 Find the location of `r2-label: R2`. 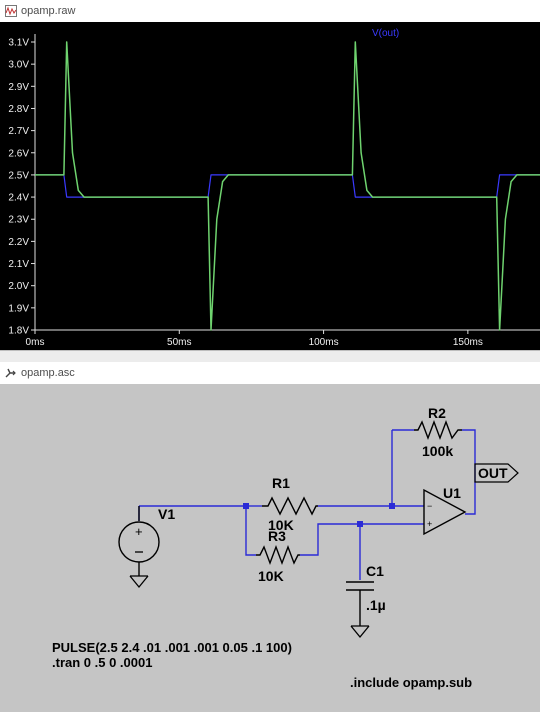

r2-label: R2 is located at coordinates (437, 413).